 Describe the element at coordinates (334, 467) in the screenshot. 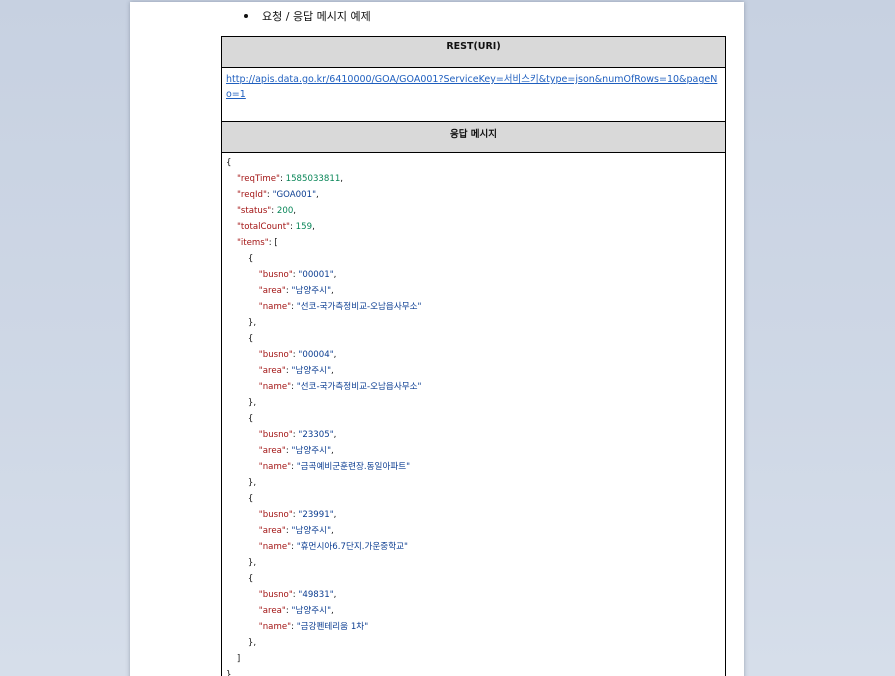

I see `json-item-name: "name": "금곡예비군훈련장.동일아파트"` at that location.